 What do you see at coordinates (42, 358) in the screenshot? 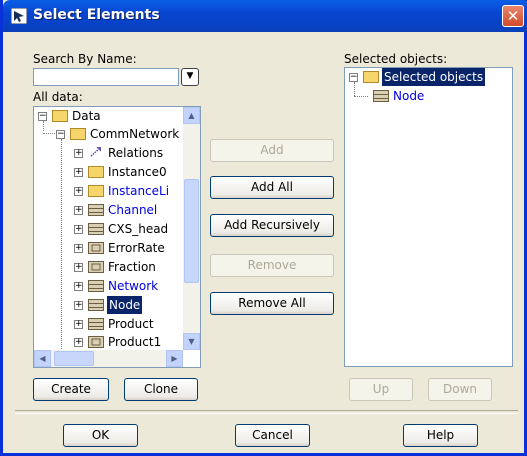
I see `scroll-left-icon: ◀` at bounding box center [42, 358].